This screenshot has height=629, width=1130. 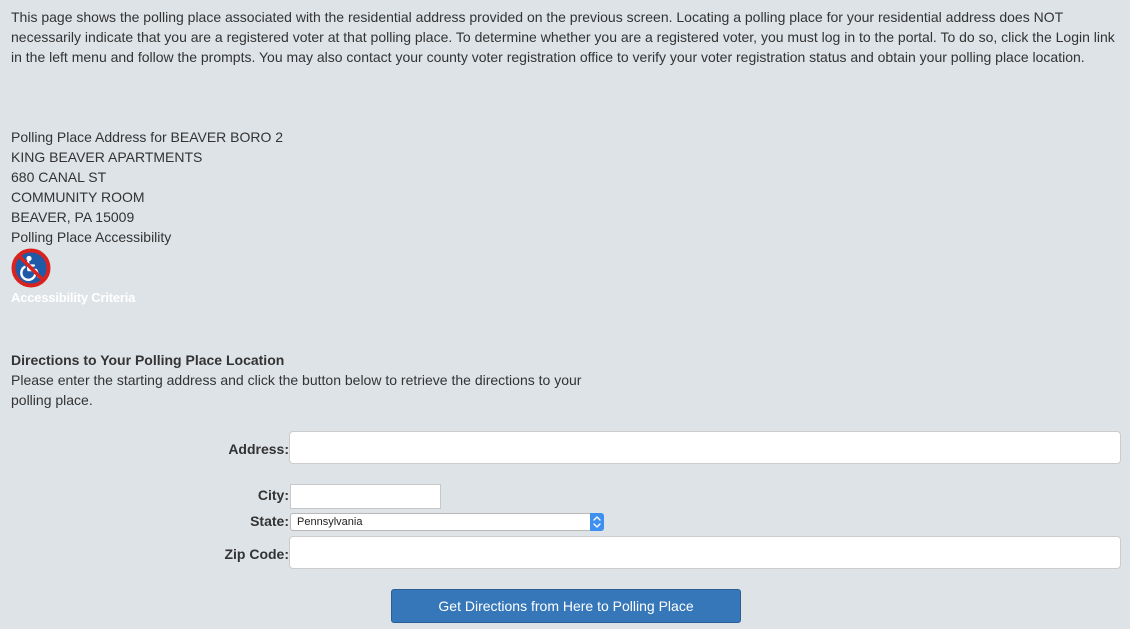 What do you see at coordinates (91, 237) in the screenshot?
I see `accessibility-label: Polling Place Accessibility` at bounding box center [91, 237].